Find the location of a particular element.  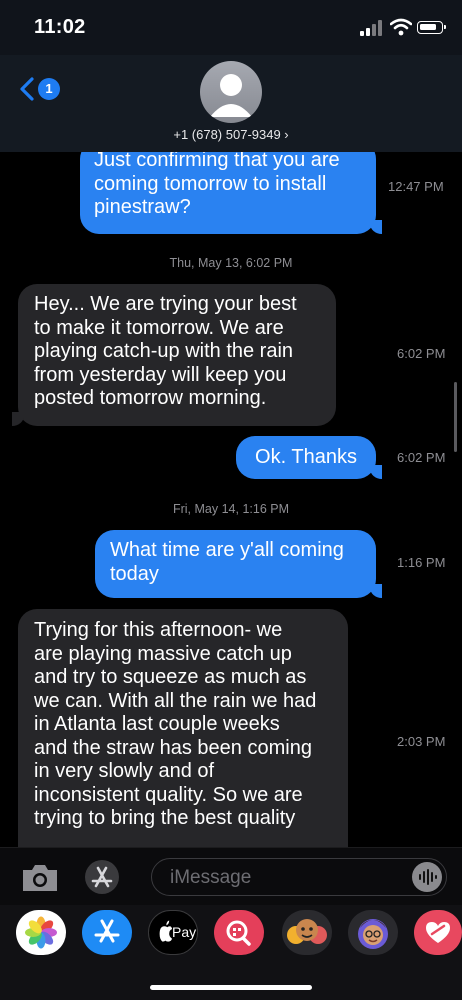

message-input-placeholder: iMessage is located at coordinates (211, 877).